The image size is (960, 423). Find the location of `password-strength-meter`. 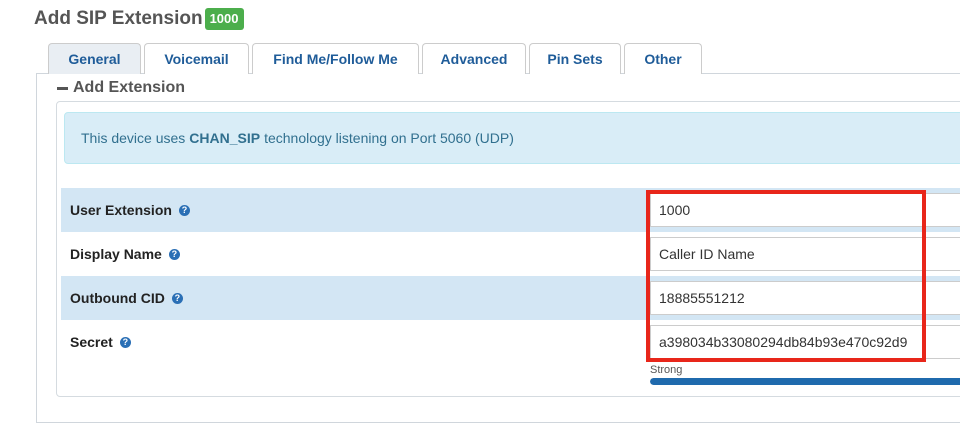

password-strength-meter is located at coordinates (805, 381).